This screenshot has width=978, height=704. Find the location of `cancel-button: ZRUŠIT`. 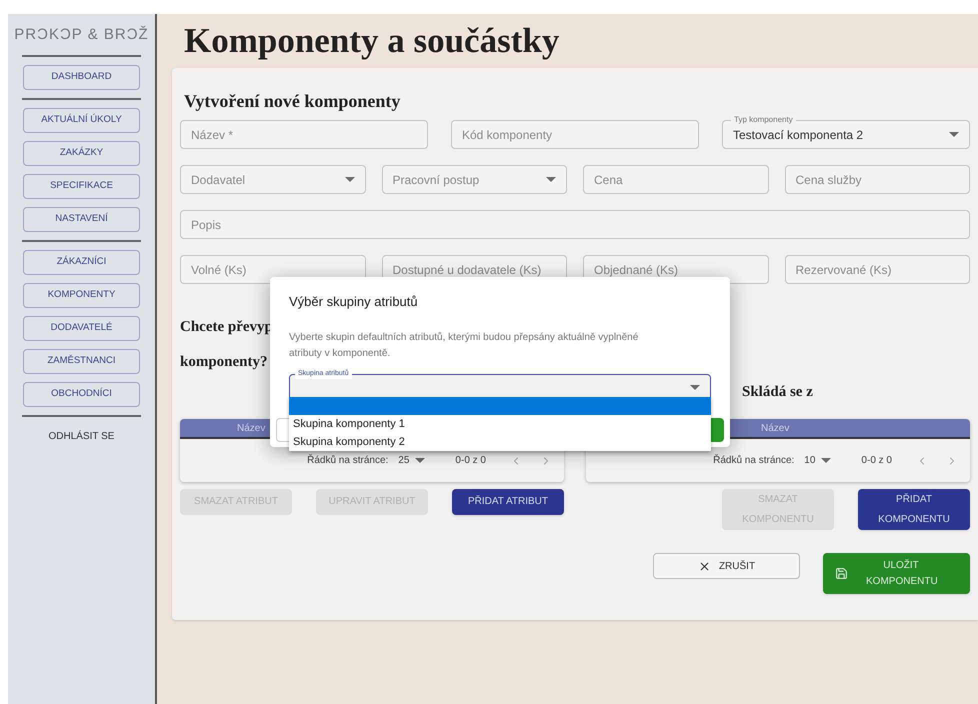

cancel-button: ZRUŠIT is located at coordinates (726, 566).